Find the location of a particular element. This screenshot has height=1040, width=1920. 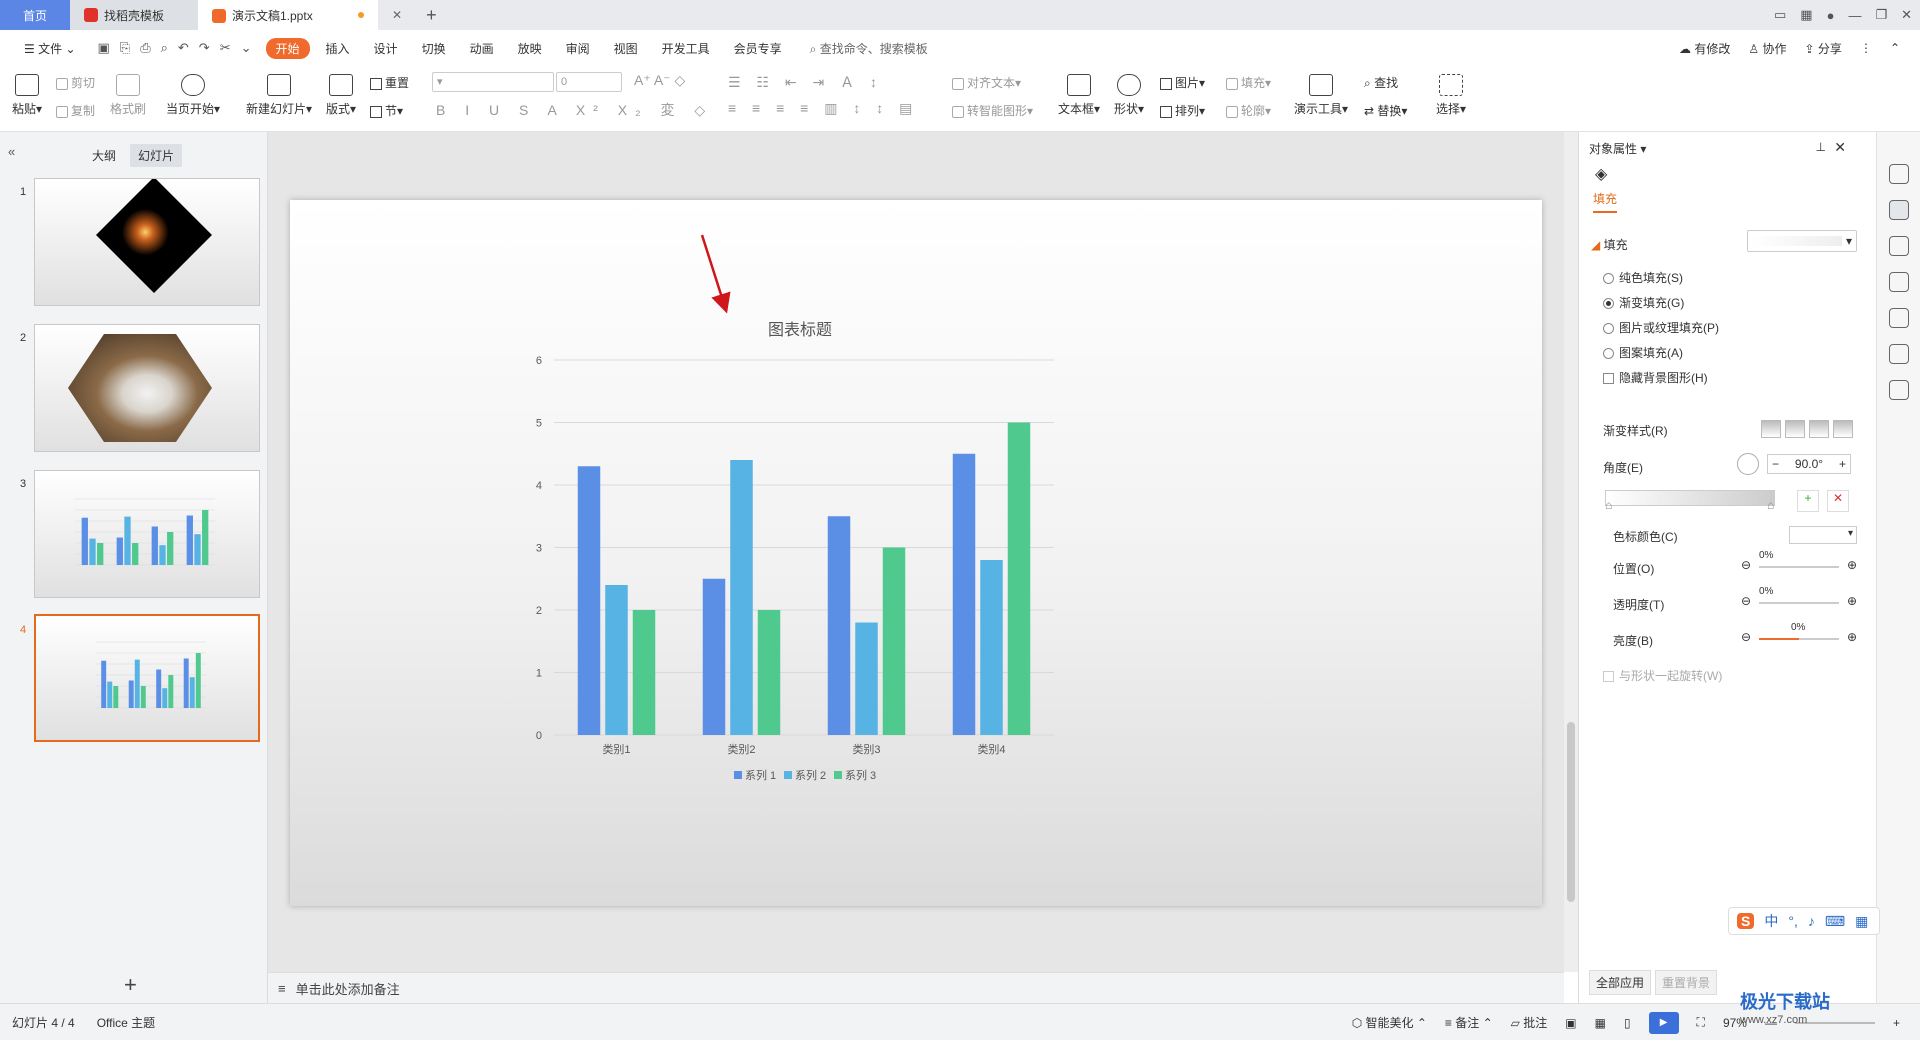

redo-icon: ↷ is located at coordinates (204, 48).